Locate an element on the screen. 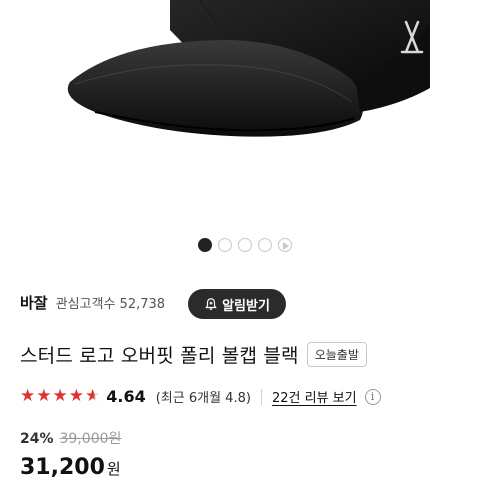  star-half-icon: ★ is located at coordinates (93, 396).